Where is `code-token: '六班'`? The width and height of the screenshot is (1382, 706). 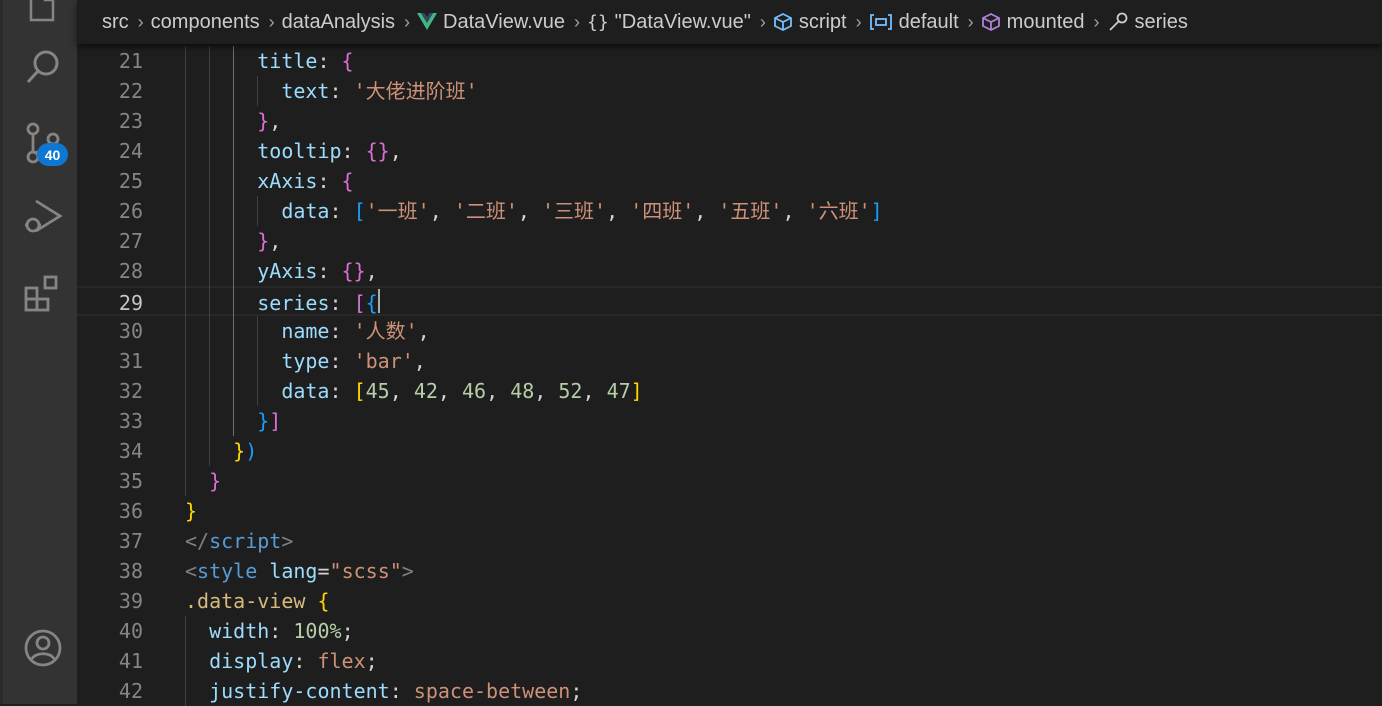
code-token: '六班' is located at coordinates (838, 211).